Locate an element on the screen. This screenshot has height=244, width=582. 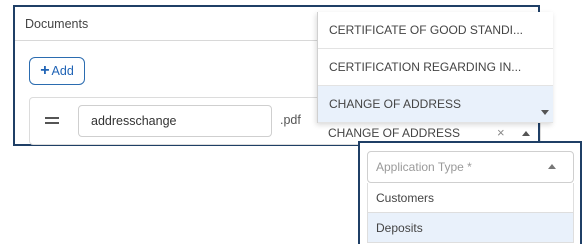
drag-handle-icon is located at coordinates (52, 121).